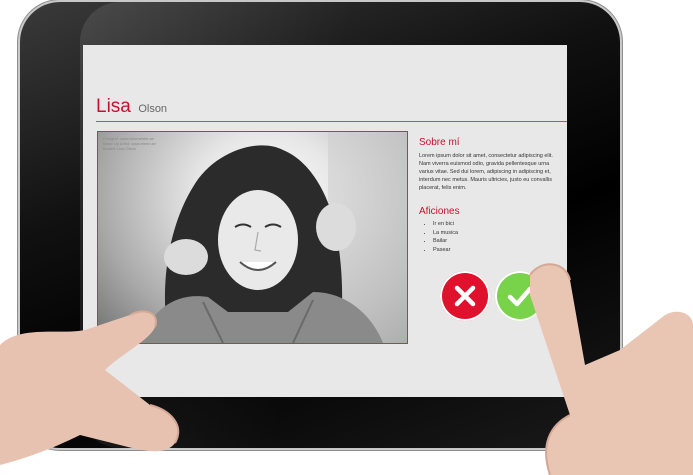 Image resolution: width=693 pixels, height=475 pixels. Describe the element at coordinates (498, 224) in the screenshot. I see `hobby-item: Ir en bici` at that location.